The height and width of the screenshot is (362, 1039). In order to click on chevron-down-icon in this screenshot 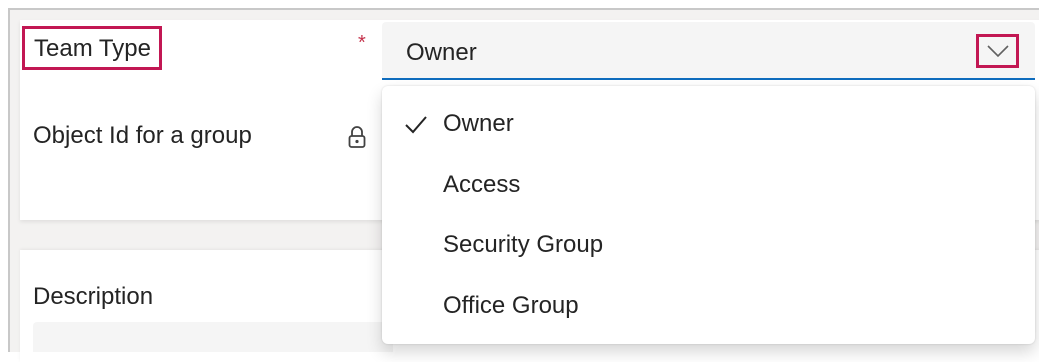, I will do `click(997, 51)`.